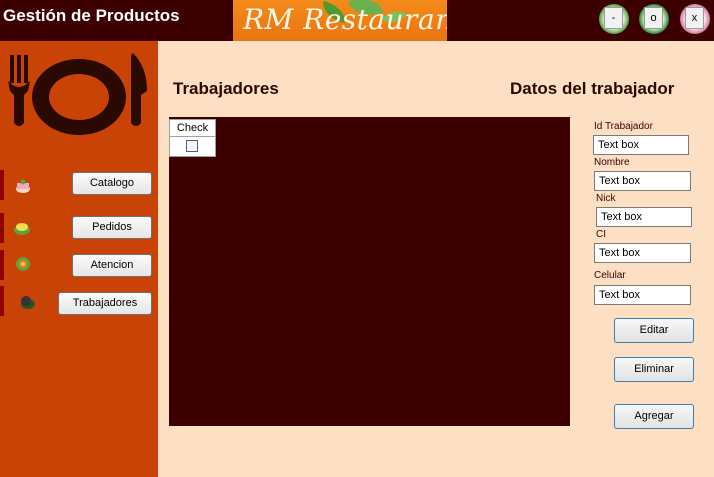 Image resolution: width=714 pixels, height=477 pixels. What do you see at coordinates (641, 145) in the screenshot?
I see `id-trabajador-field: Text box` at bounding box center [641, 145].